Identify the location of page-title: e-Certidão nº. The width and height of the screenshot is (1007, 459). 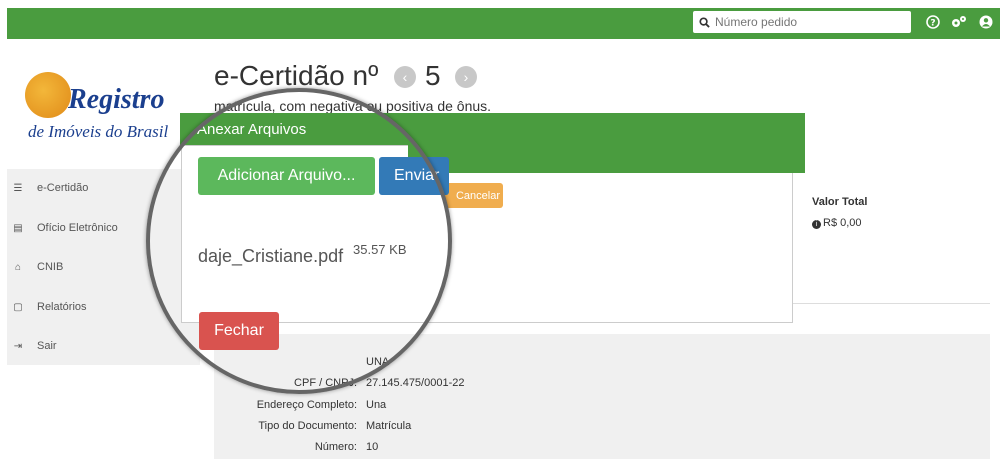
(296, 75).